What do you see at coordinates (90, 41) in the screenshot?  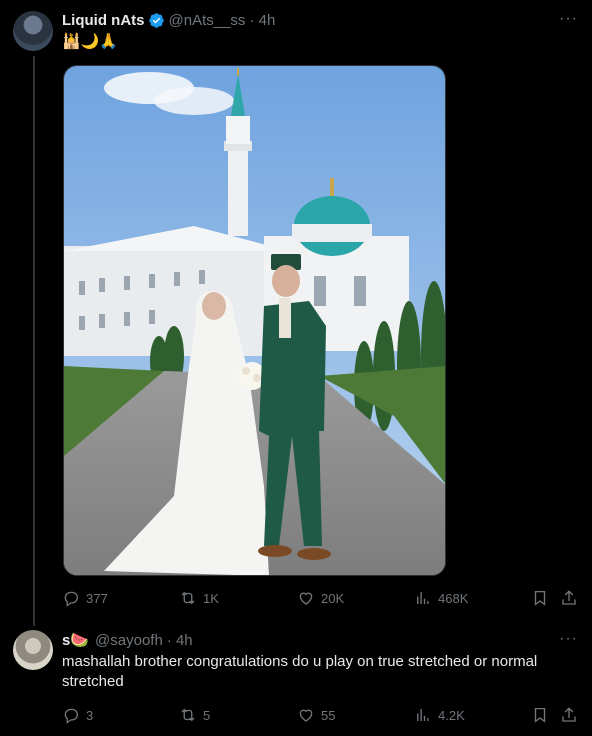 I see `post-text: 🕌🌙🙏` at bounding box center [90, 41].